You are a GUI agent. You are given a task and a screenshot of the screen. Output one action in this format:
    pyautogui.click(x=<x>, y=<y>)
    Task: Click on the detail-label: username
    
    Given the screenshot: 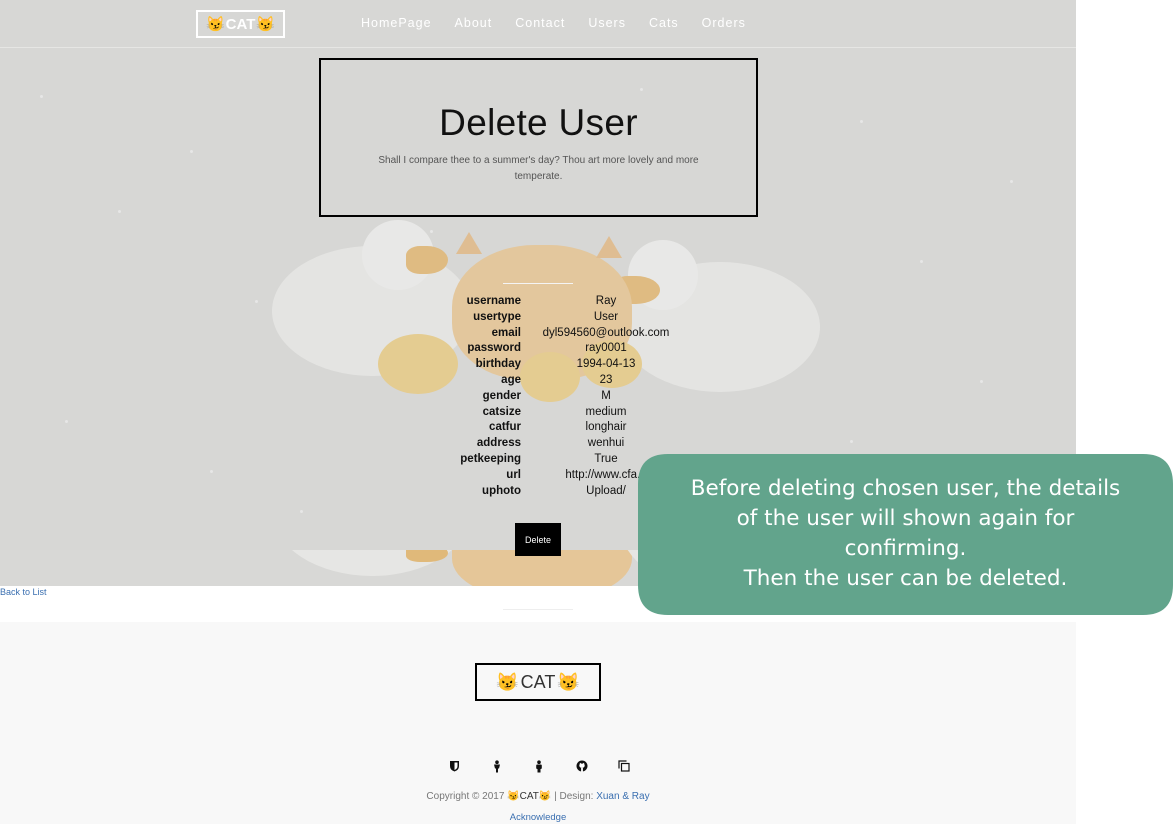 What is the action you would take?
    pyautogui.click(x=493, y=301)
    